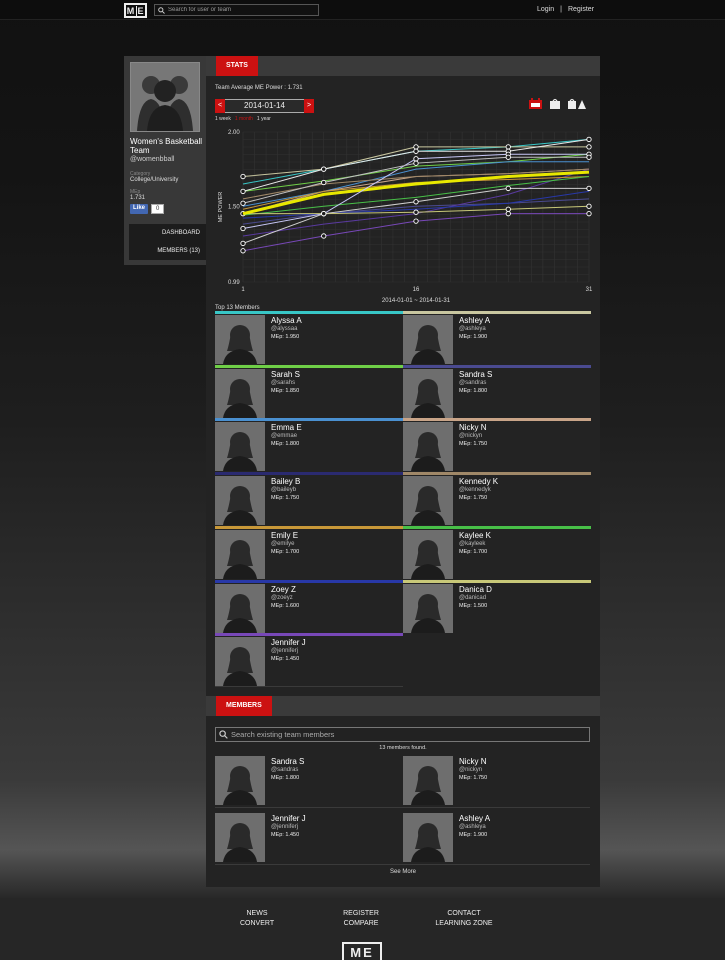 The width and height of the screenshot is (725, 960). Describe the element at coordinates (264, 106) in the screenshot. I see `date-value: 2014-01-14` at that location.